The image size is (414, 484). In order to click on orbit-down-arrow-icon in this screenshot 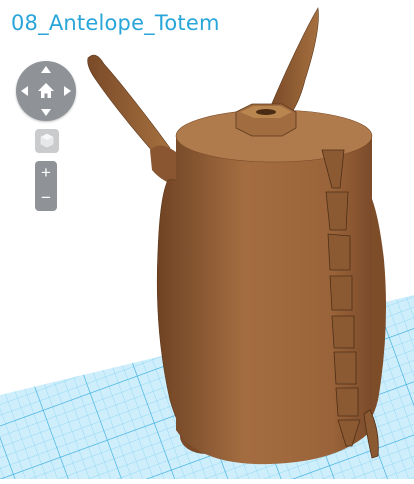, I will do `click(46, 112)`.